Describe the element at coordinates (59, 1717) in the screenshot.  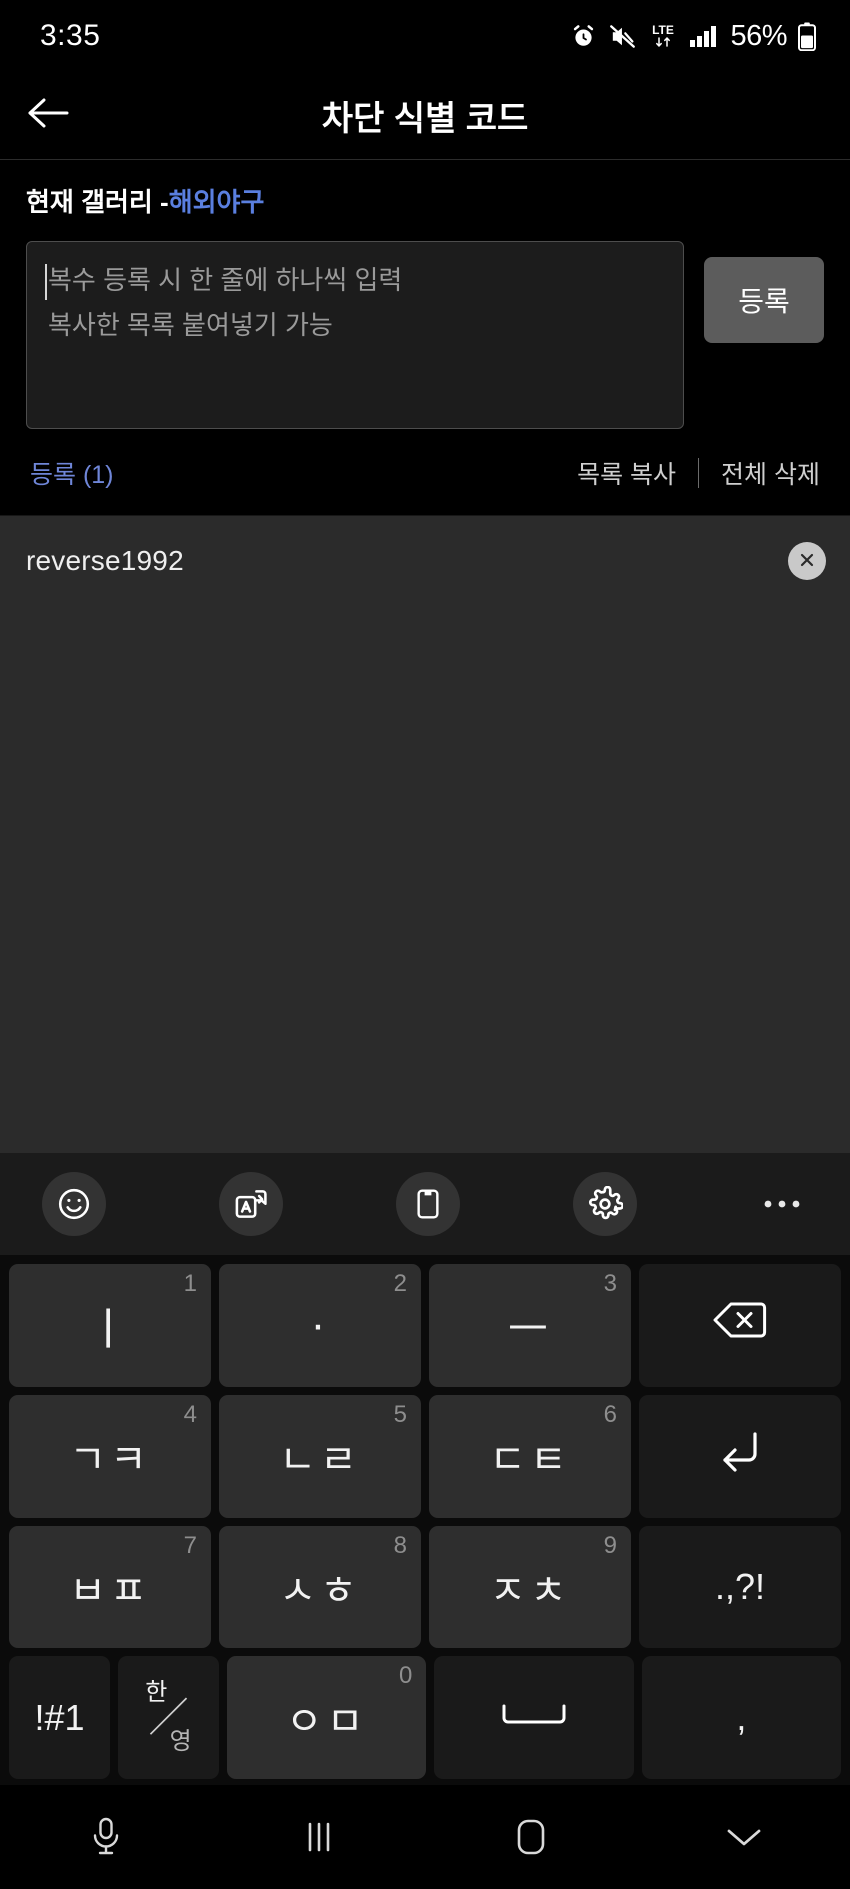
I see `key-symbols: !#1` at that location.